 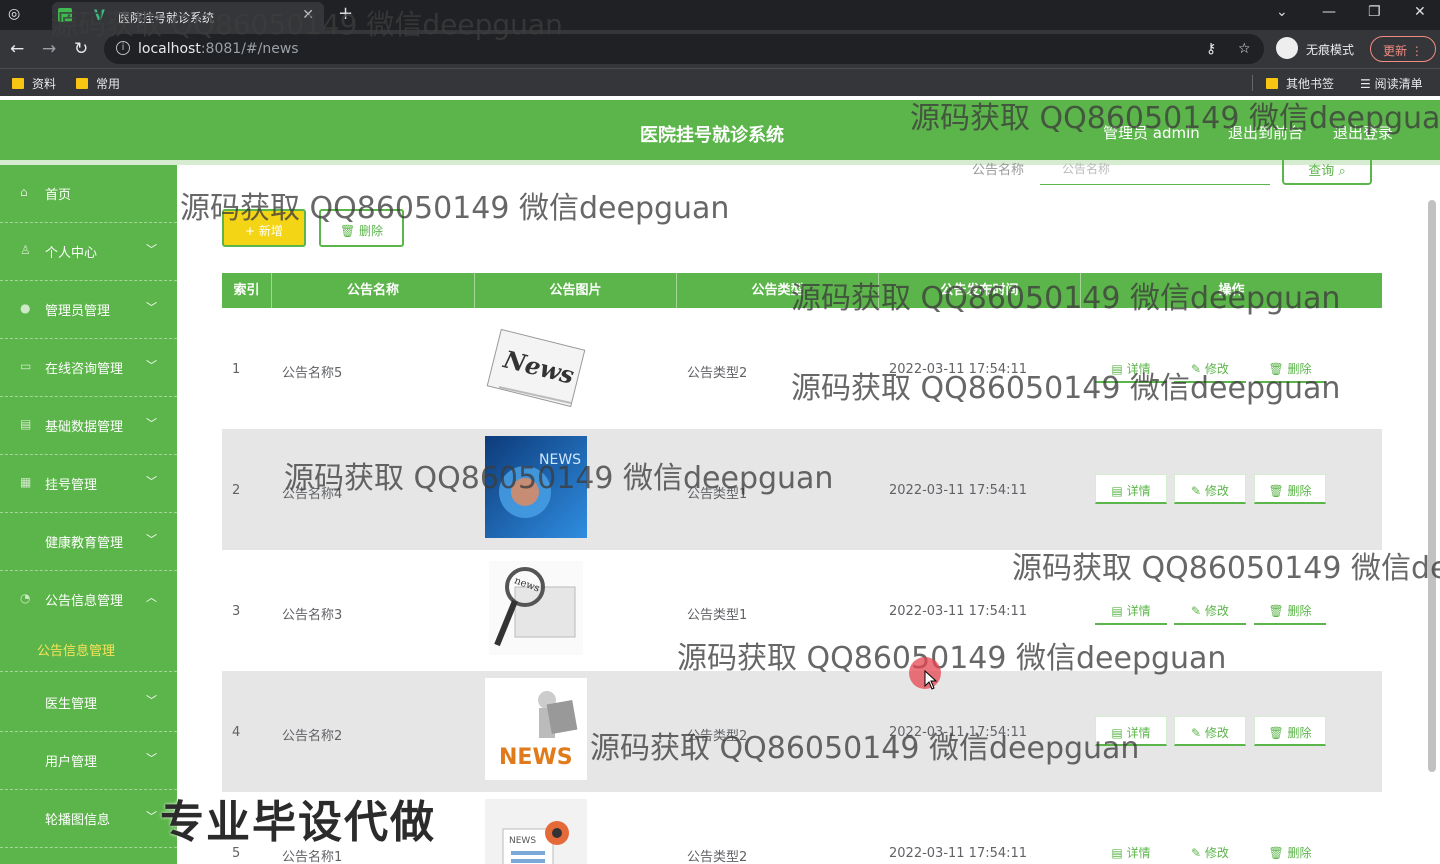 I want to click on bookmark-folder-1: 资料, so click(x=34, y=83).